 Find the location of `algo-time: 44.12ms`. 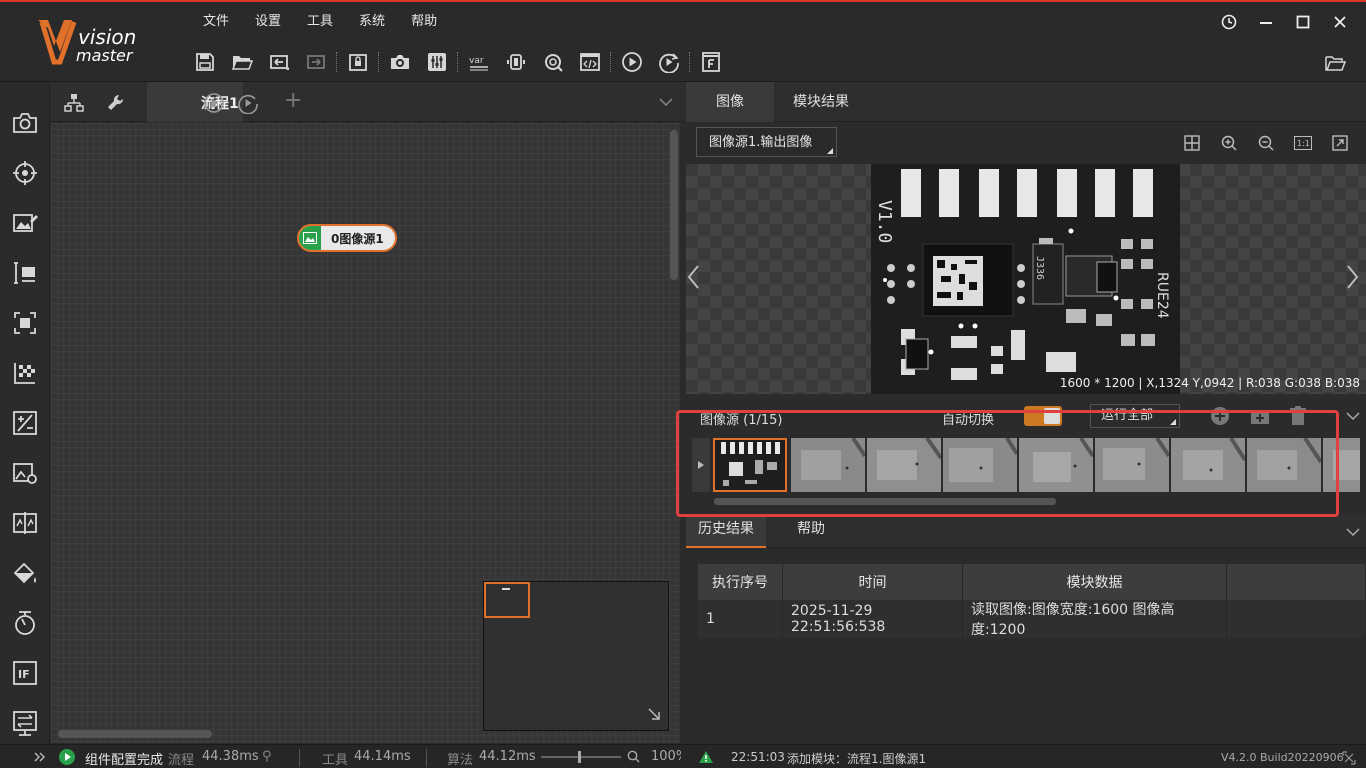

algo-time: 44.12ms is located at coordinates (507, 756).